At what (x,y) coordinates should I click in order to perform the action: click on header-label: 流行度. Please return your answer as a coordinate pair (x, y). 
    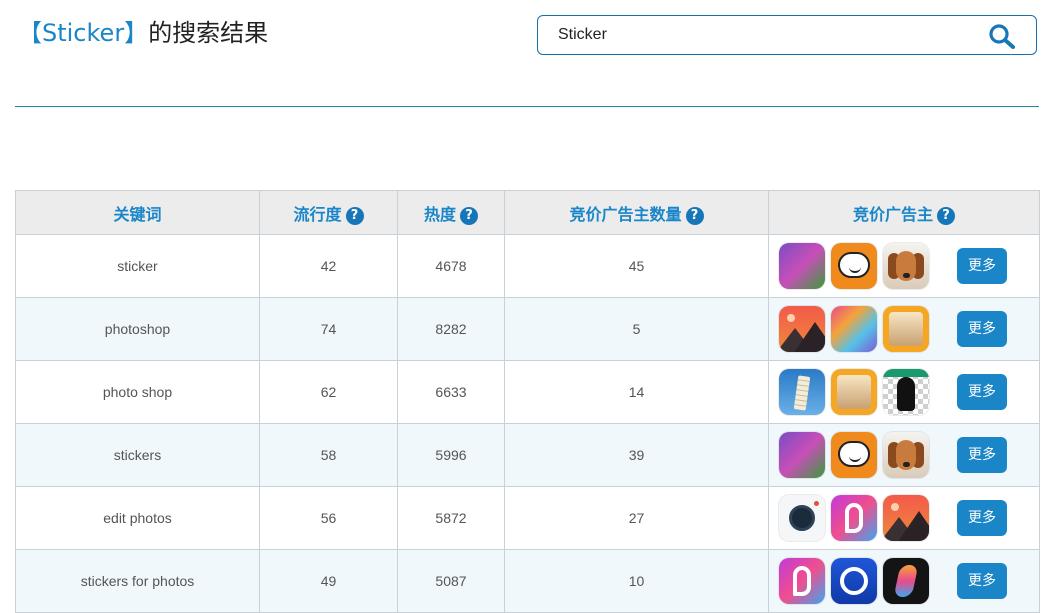
    Looking at the image, I should click on (317, 214).